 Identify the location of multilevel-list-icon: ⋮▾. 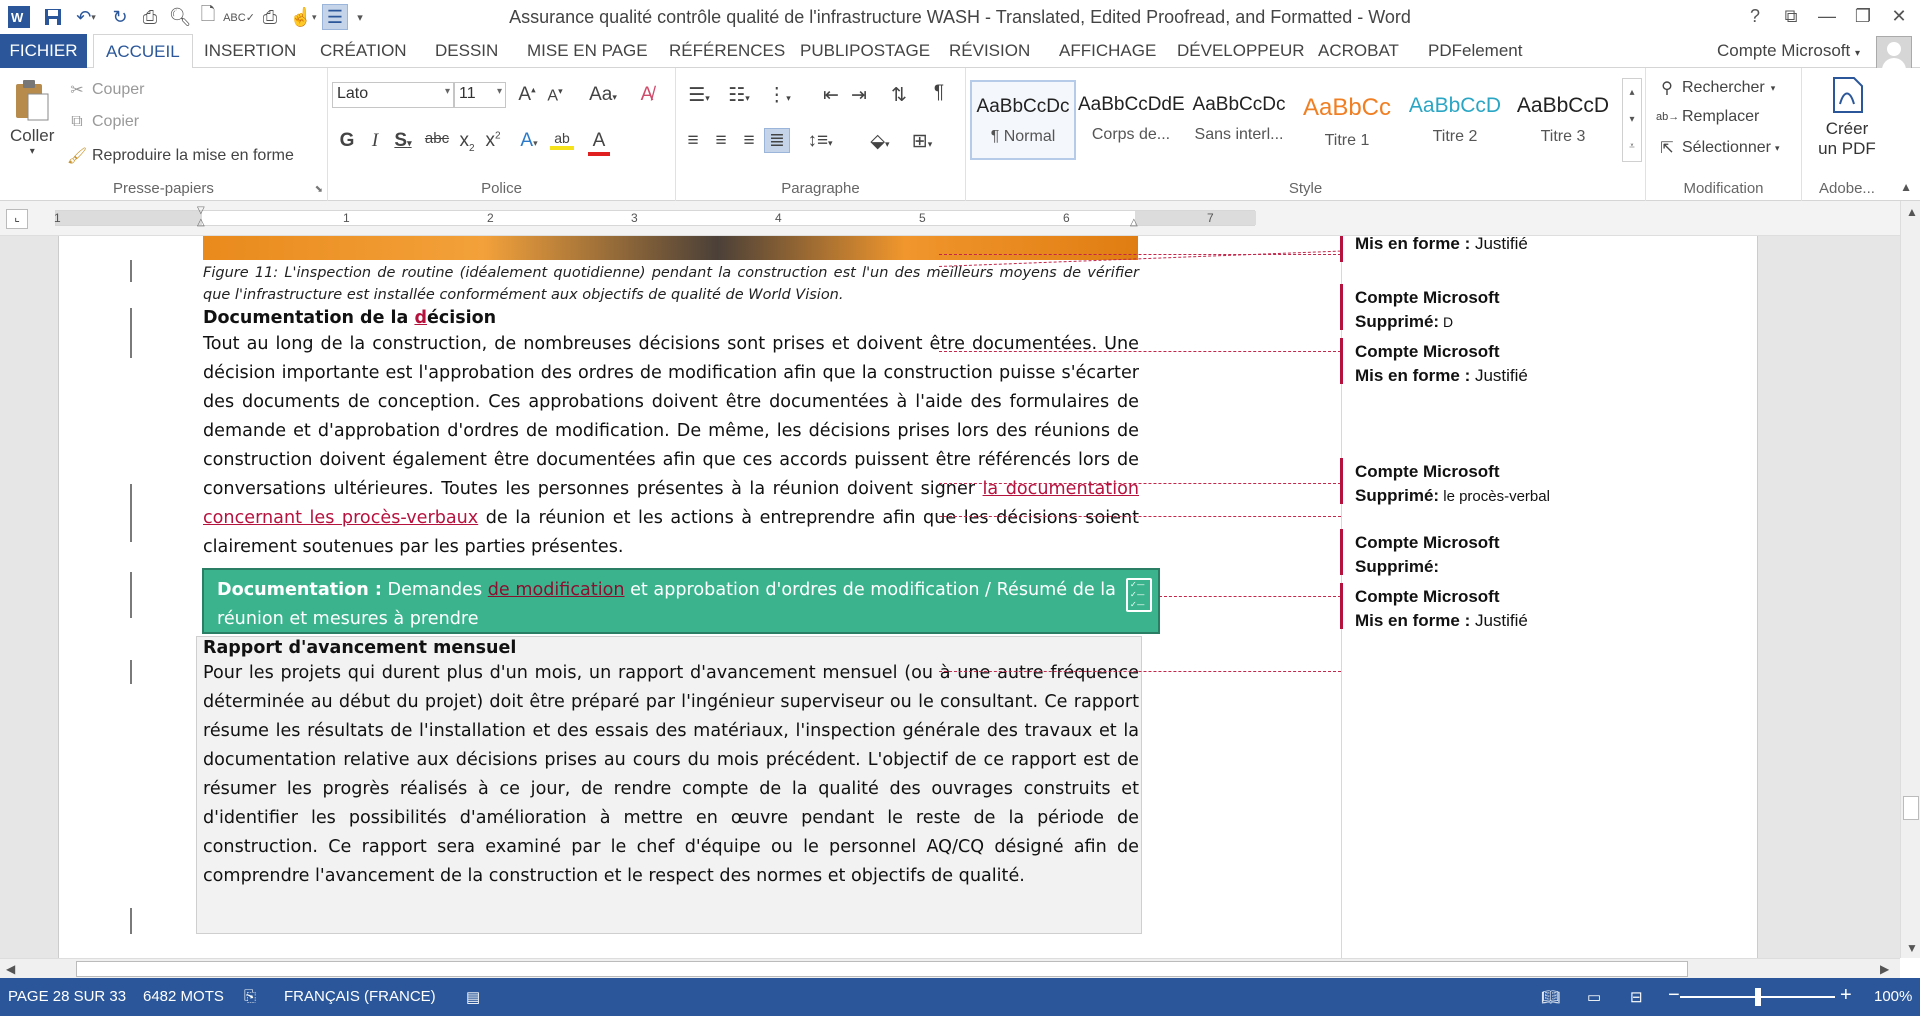
(779, 95).